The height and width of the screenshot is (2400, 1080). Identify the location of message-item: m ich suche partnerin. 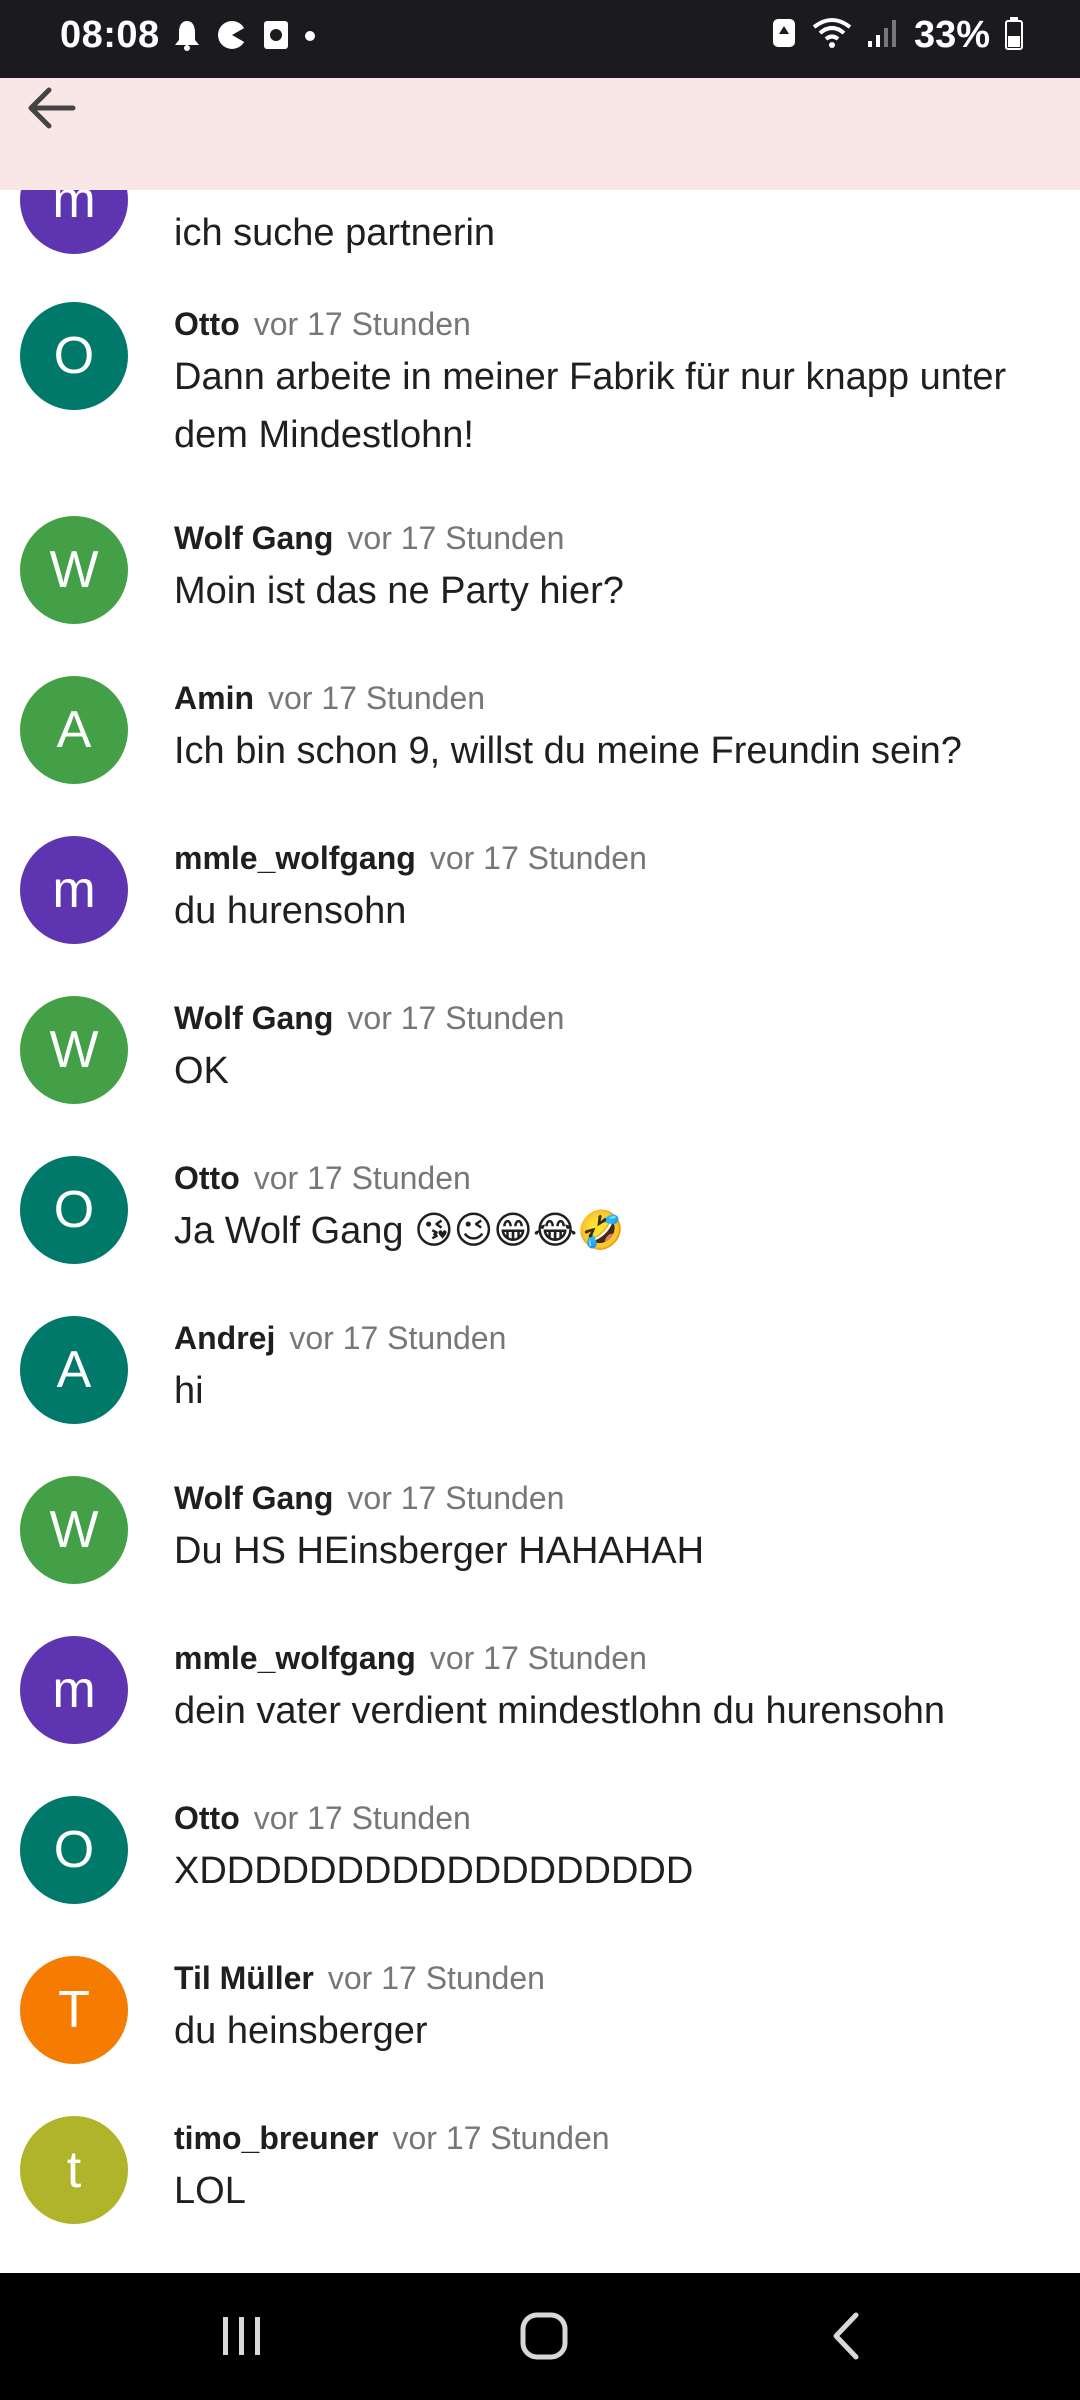
(540, 245).